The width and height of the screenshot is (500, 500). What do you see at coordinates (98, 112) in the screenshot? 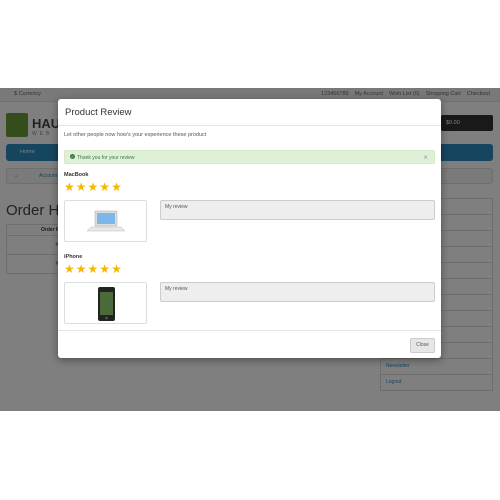
I see `modal-title: Product Review` at bounding box center [98, 112].